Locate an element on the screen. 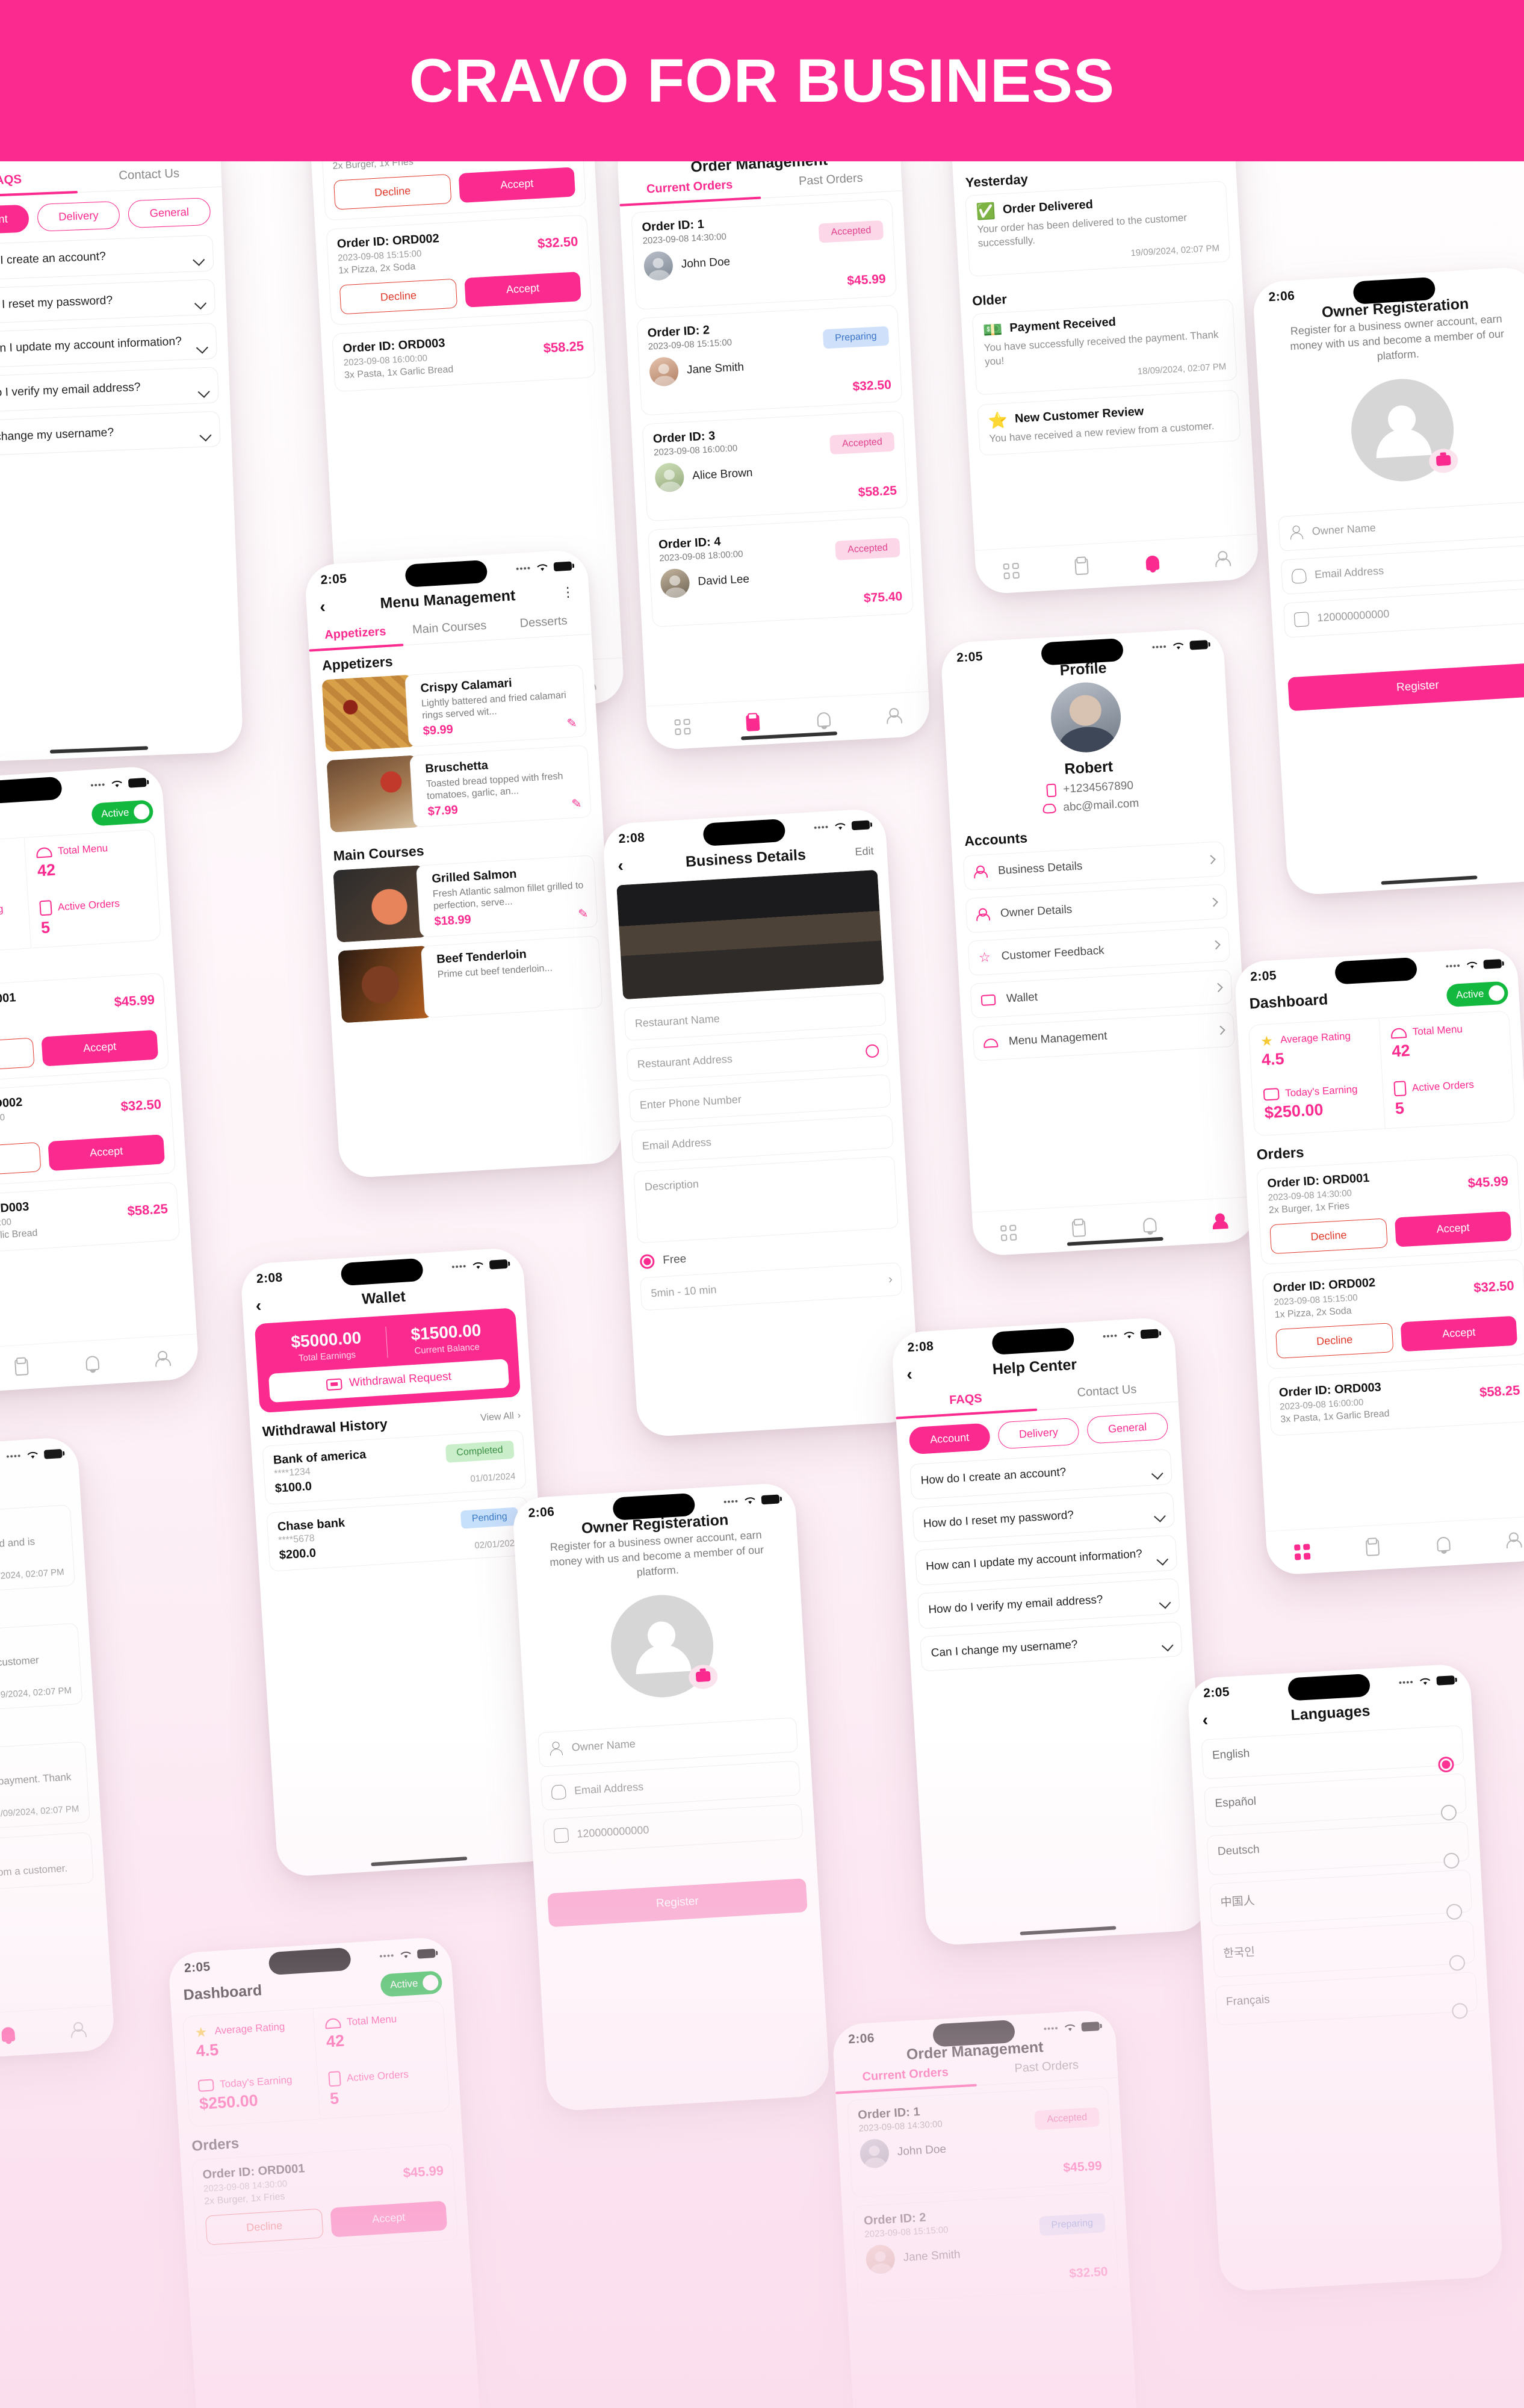 Image resolution: width=1524 pixels, height=2408 pixels. sidebar-item-customer-feedback: ☆ Customer Feedback is located at coordinates (1099, 951).